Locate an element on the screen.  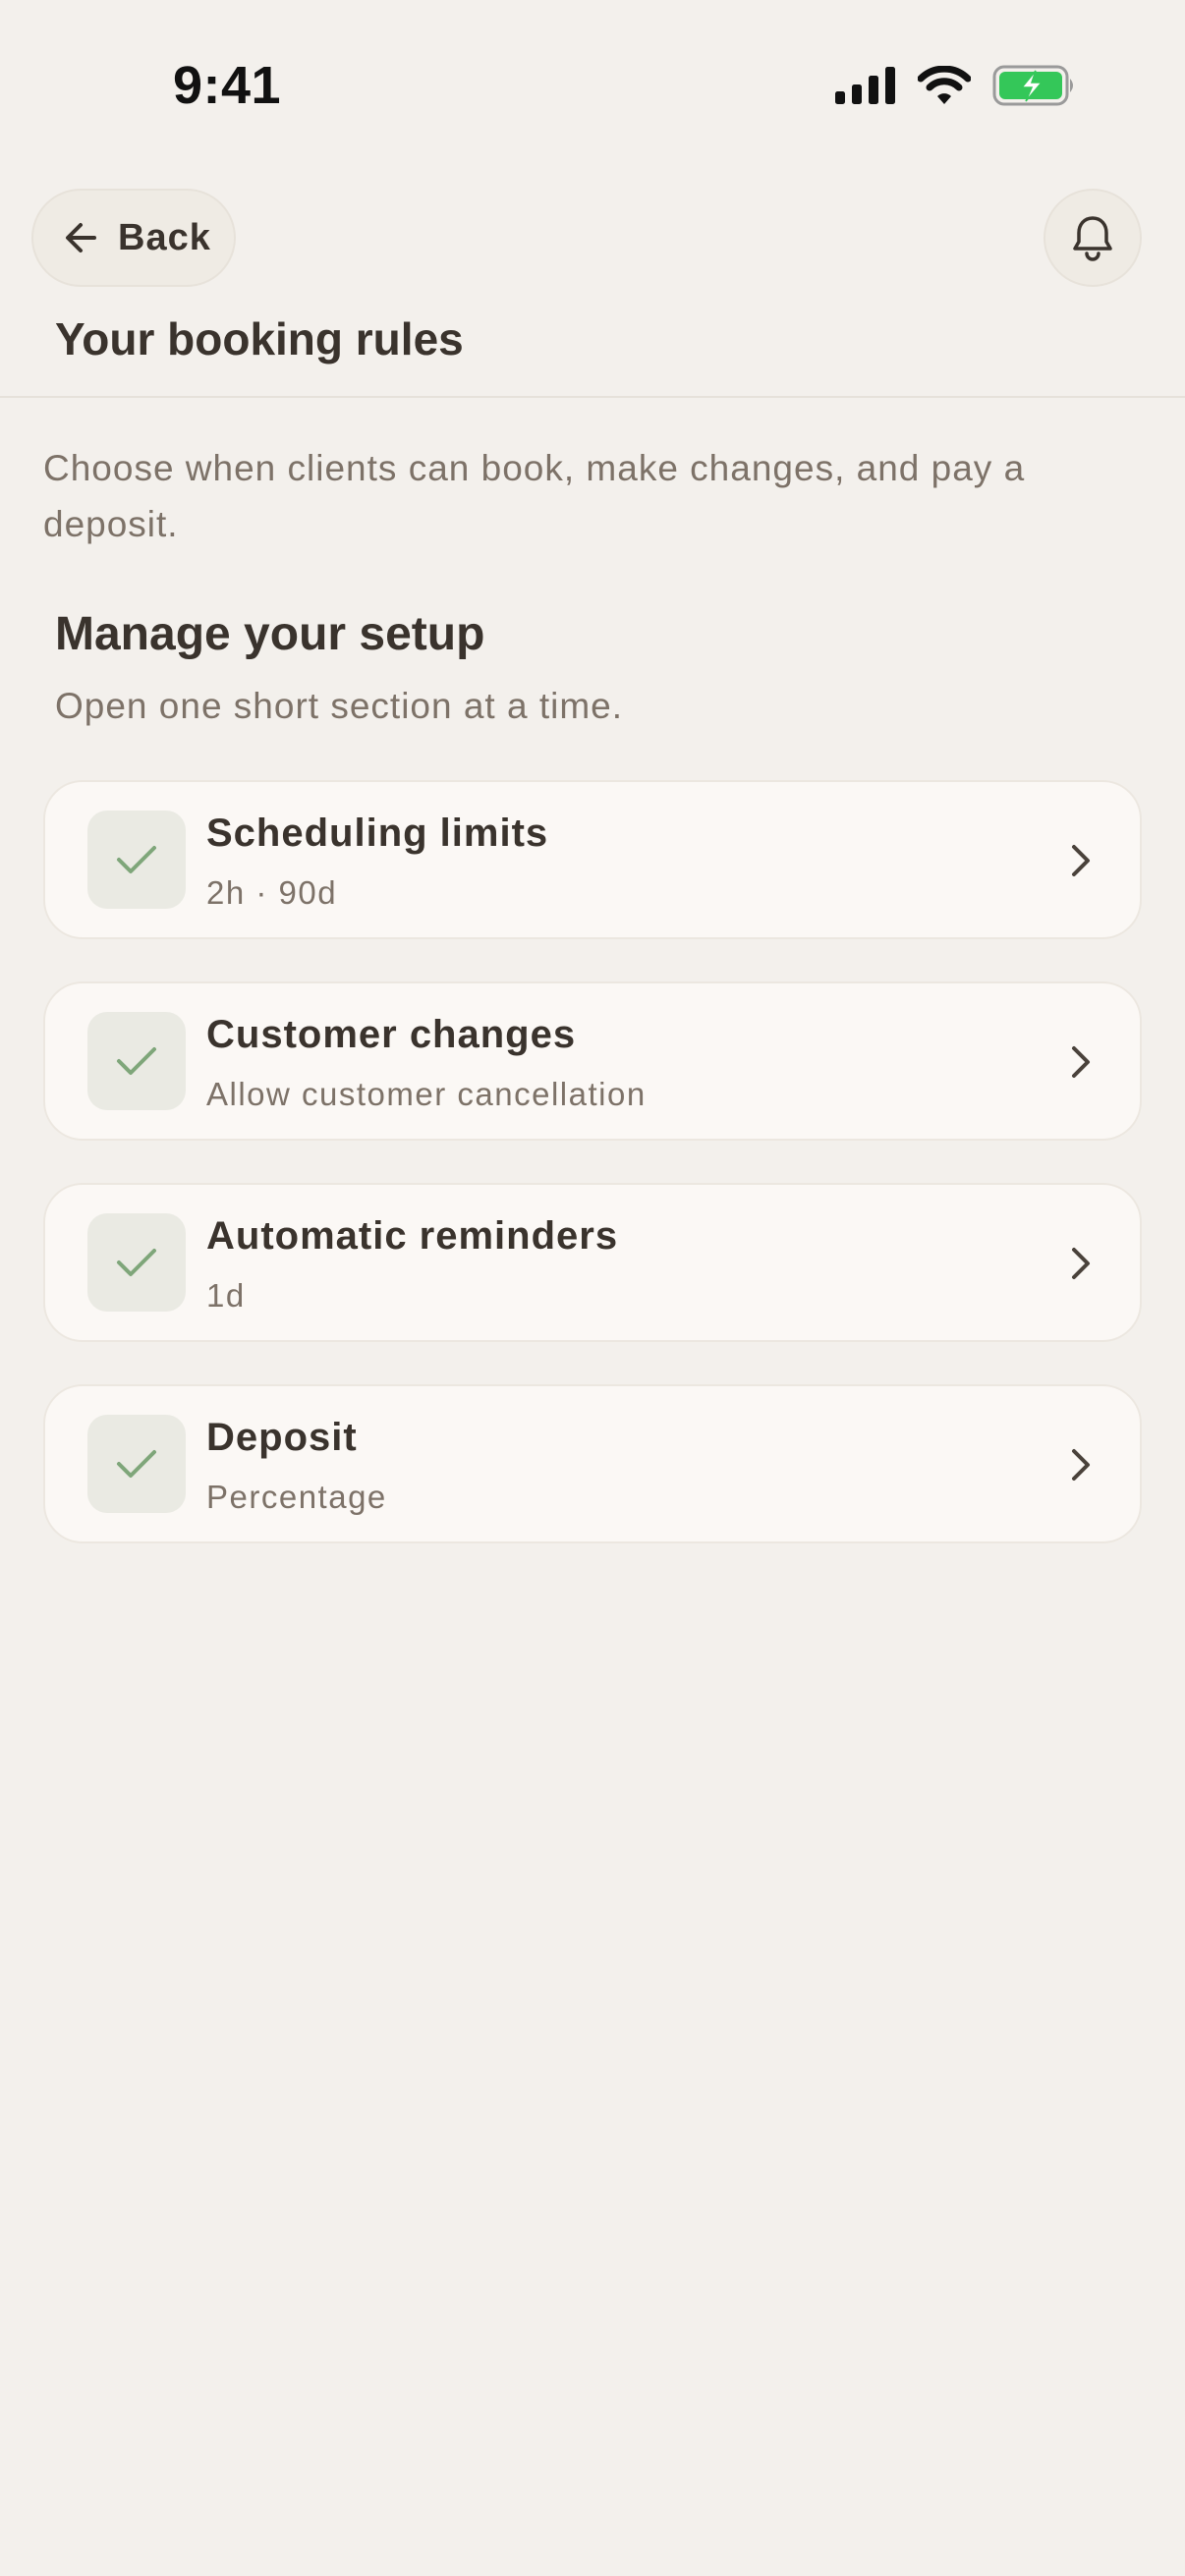
status-bar: 9:41 is located at coordinates (592, 83).